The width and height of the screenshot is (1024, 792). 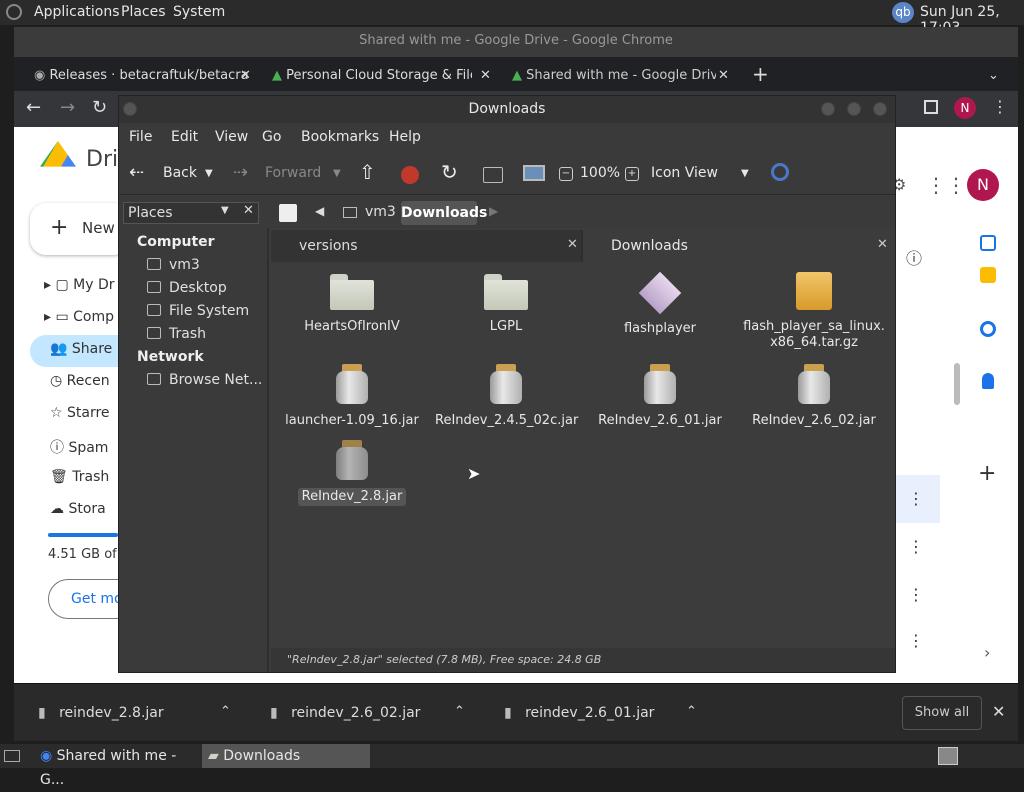 What do you see at coordinates (493, 211) in the screenshot?
I see `breadcrumb-right-icon: ▶` at bounding box center [493, 211].